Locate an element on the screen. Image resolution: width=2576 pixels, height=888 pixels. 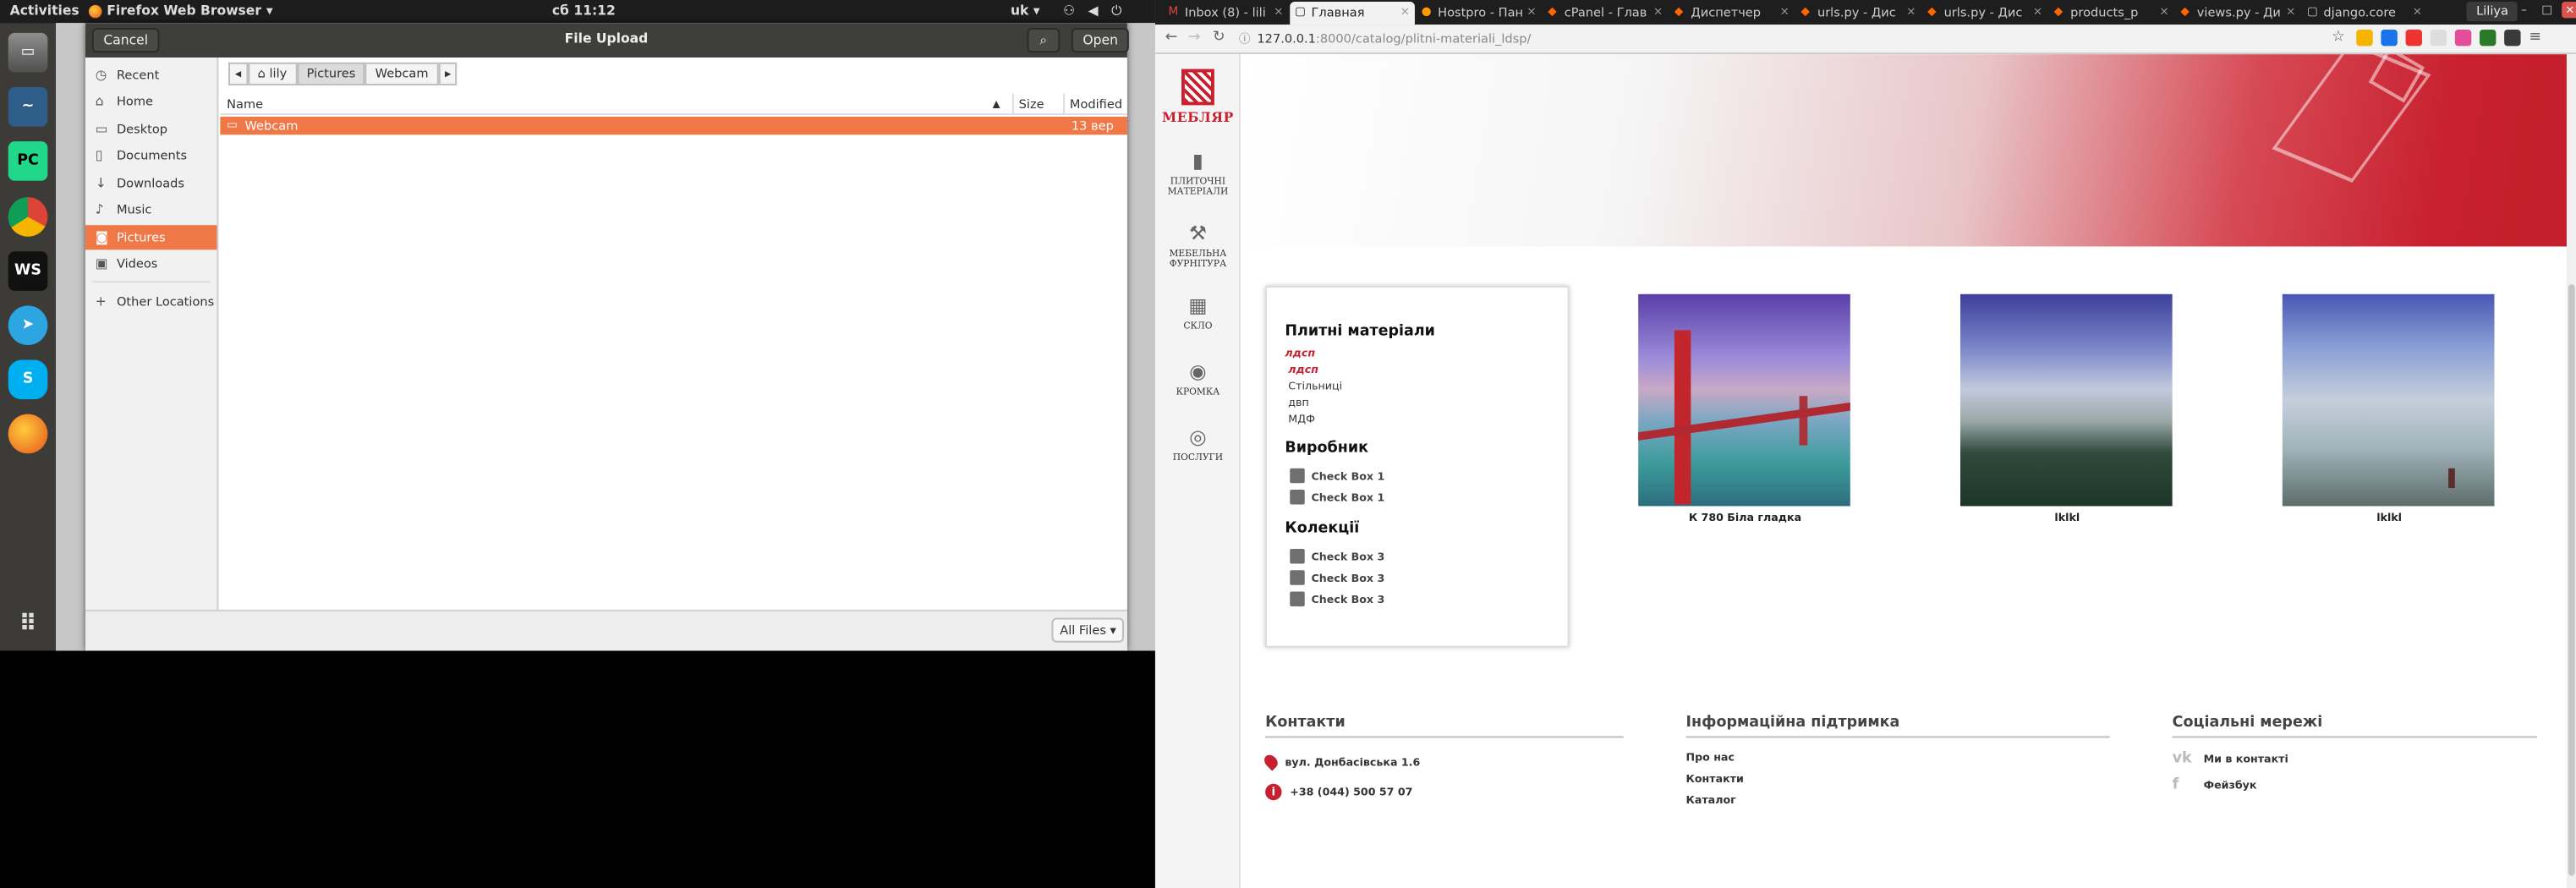
facebook-link: f Фейзбук is located at coordinates (2215, 785).